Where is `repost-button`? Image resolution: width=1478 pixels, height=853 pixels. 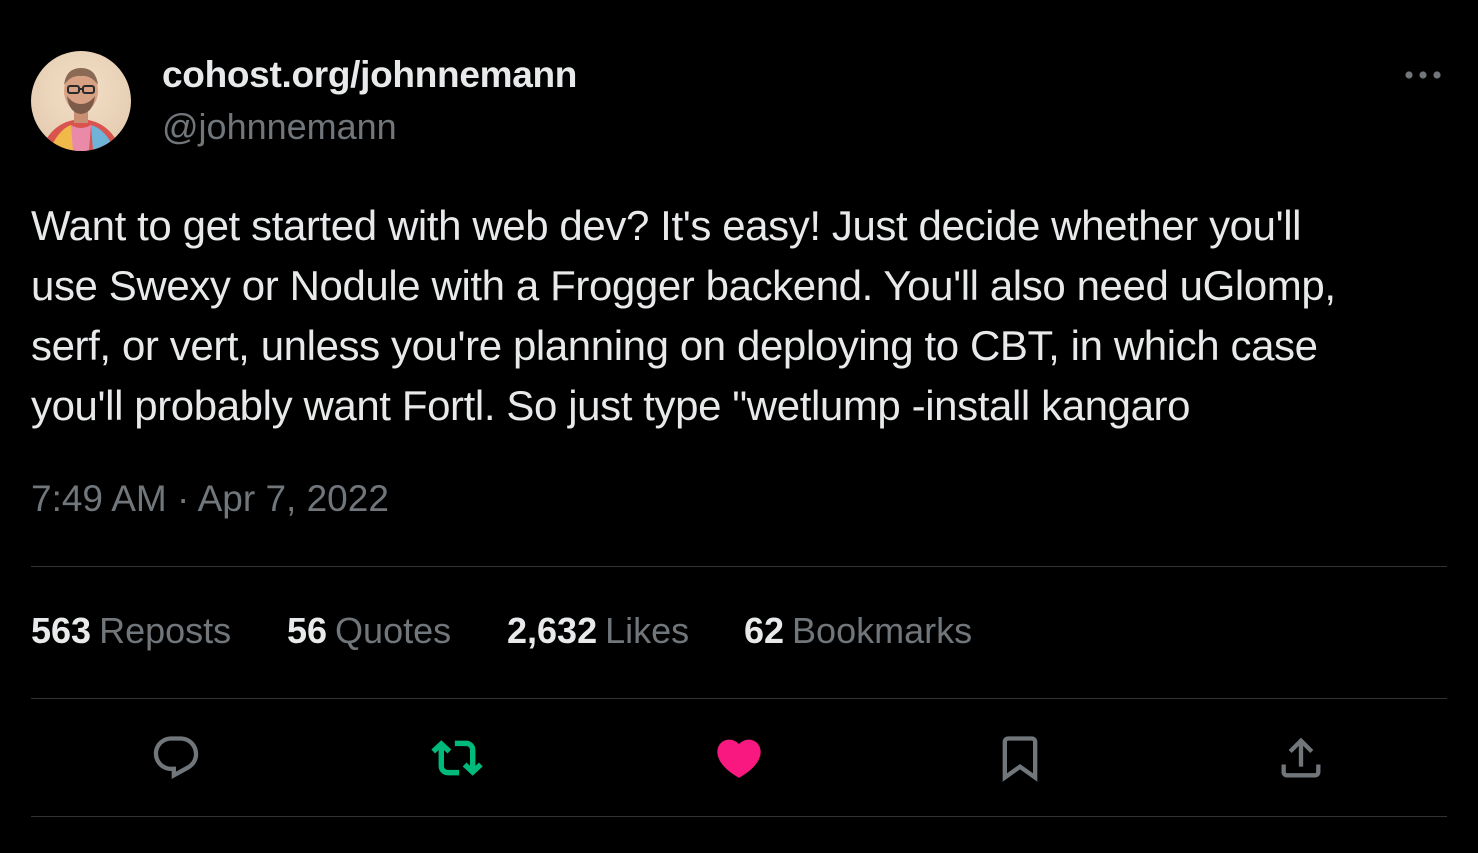
repost-button is located at coordinates (457, 758).